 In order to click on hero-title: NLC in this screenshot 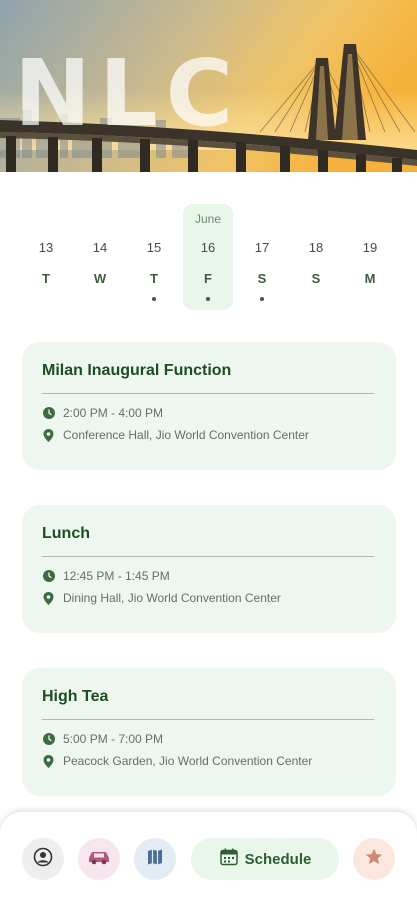, I will do `click(128, 93)`.